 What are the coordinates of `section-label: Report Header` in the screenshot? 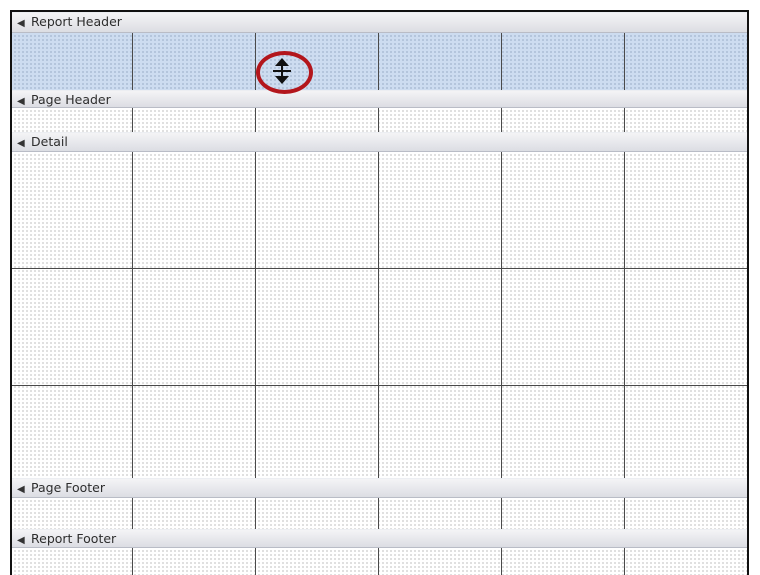 It's located at (76, 21).